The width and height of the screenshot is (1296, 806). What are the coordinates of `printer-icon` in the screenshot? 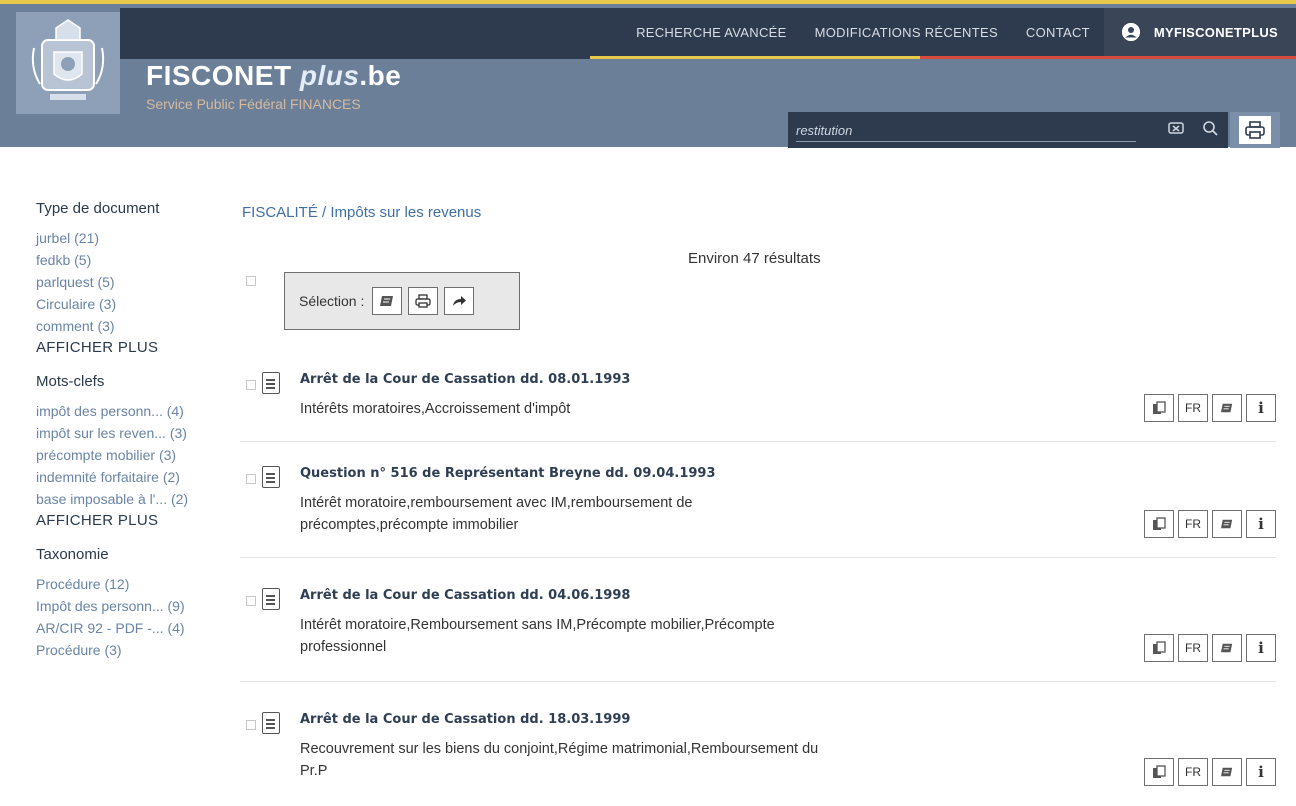 It's located at (1255, 130).